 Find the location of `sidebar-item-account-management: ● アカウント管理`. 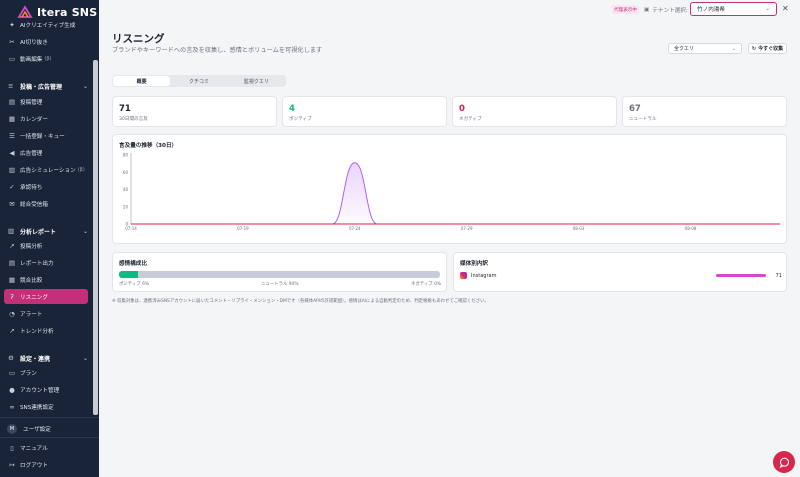

sidebar-item-account-management: ● アカウント管理 is located at coordinates (46, 389).